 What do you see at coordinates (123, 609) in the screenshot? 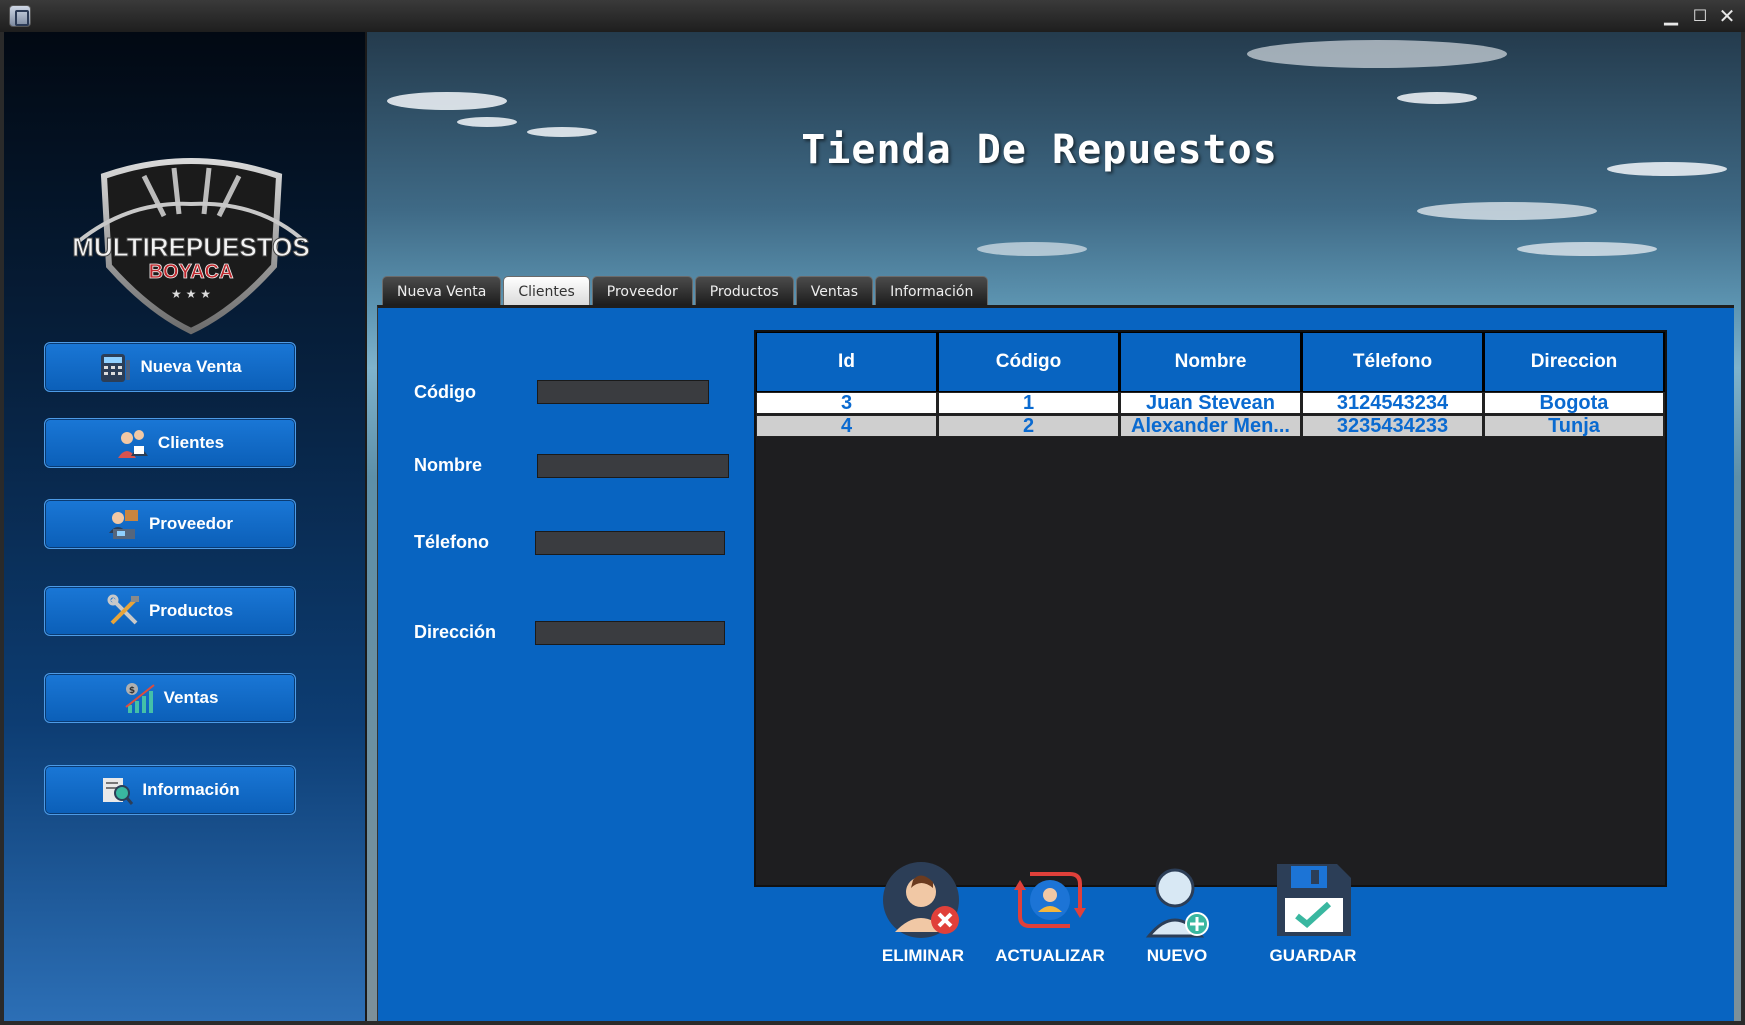
I see `tools-icon` at bounding box center [123, 609].